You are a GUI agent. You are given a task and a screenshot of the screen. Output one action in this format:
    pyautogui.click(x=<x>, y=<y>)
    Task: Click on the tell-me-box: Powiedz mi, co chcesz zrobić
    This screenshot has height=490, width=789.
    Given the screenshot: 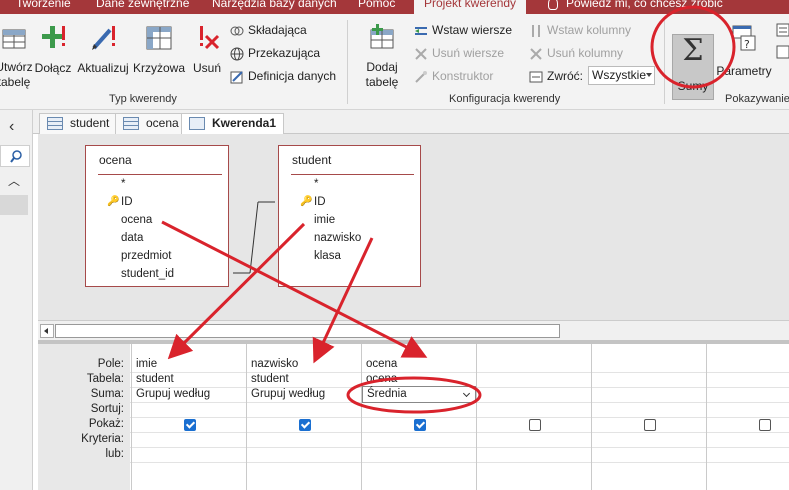 What is the action you would take?
    pyautogui.click(x=635, y=5)
    